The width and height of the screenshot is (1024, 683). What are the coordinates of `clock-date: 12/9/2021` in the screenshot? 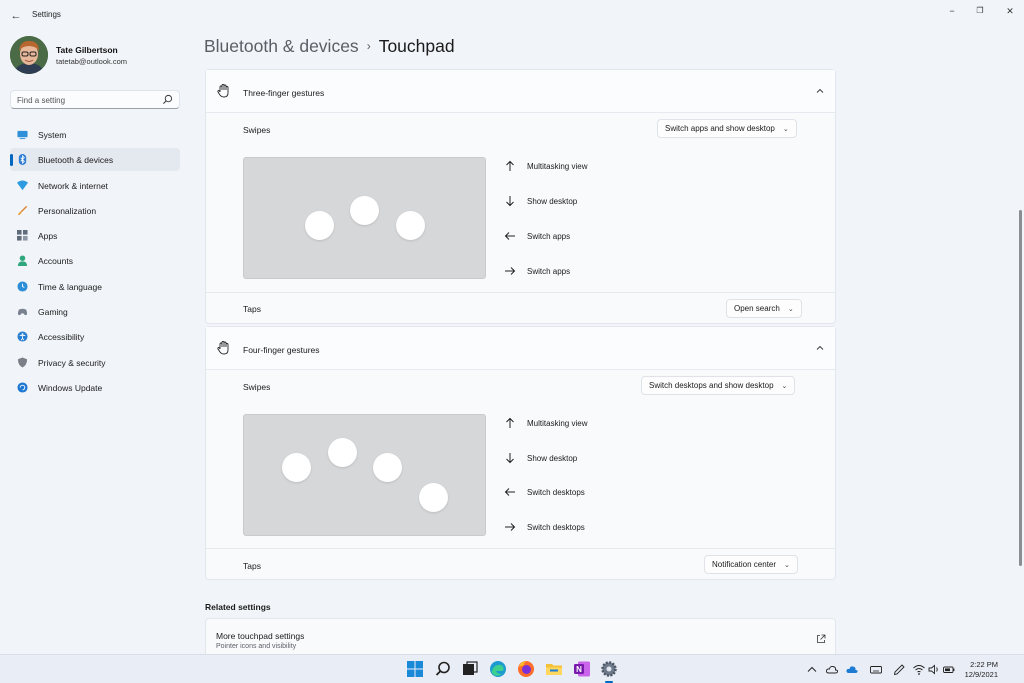 It's located at (980, 674).